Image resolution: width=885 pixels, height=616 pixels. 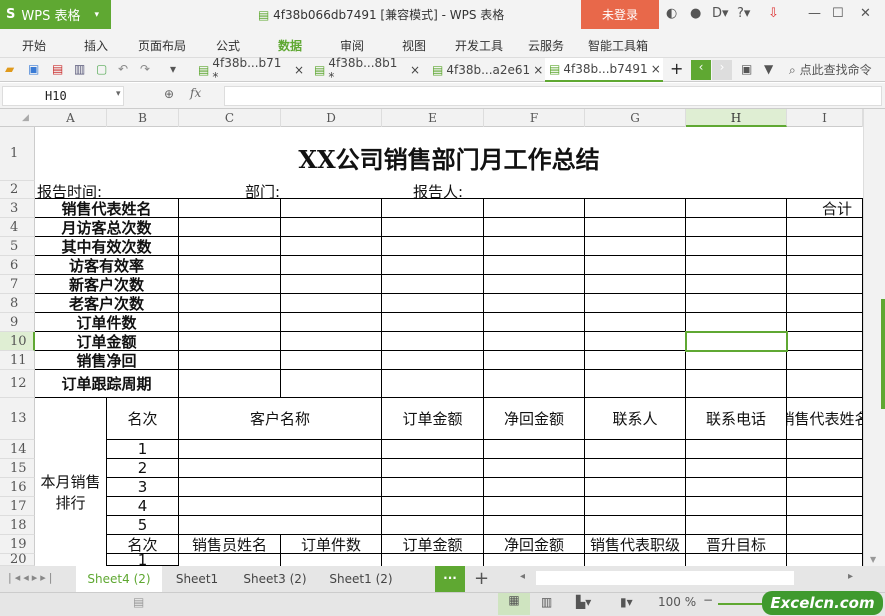 What do you see at coordinates (746, 69) in the screenshot?
I see `screen-icon: ▣` at bounding box center [746, 69].